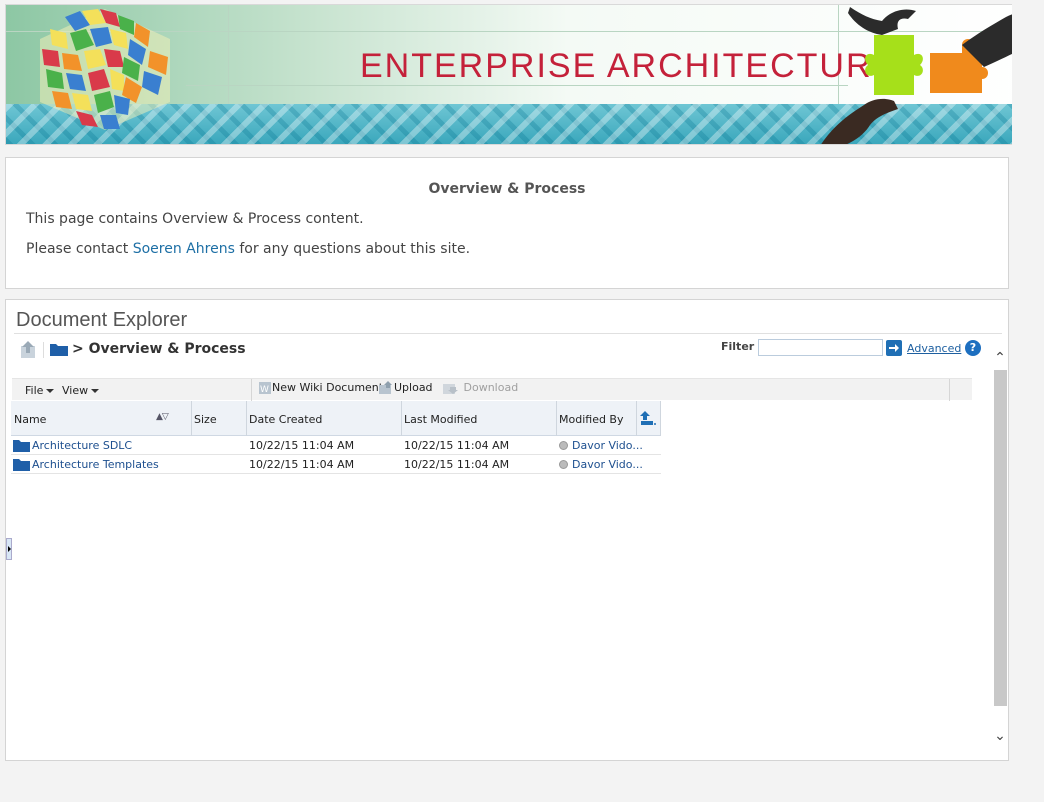  I want to click on column-header-last-modified: Last Modified, so click(440, 419).